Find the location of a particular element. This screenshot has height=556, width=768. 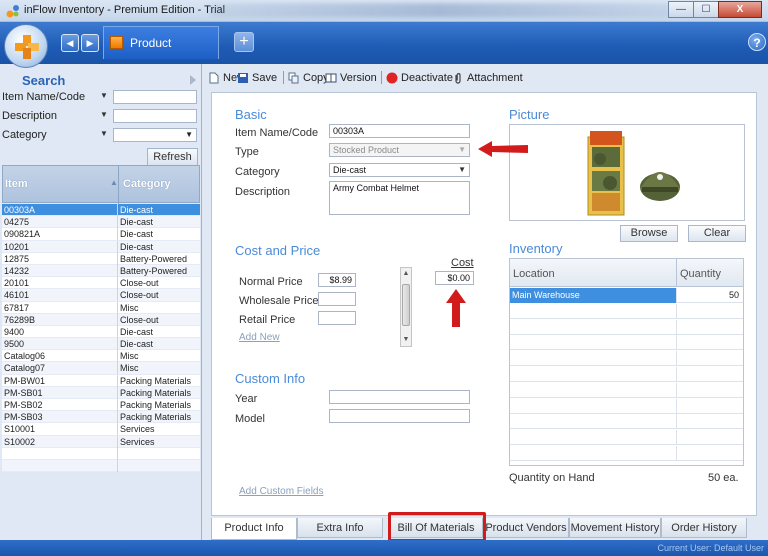

inflow-app-icon is located at coordinates (12, 11).